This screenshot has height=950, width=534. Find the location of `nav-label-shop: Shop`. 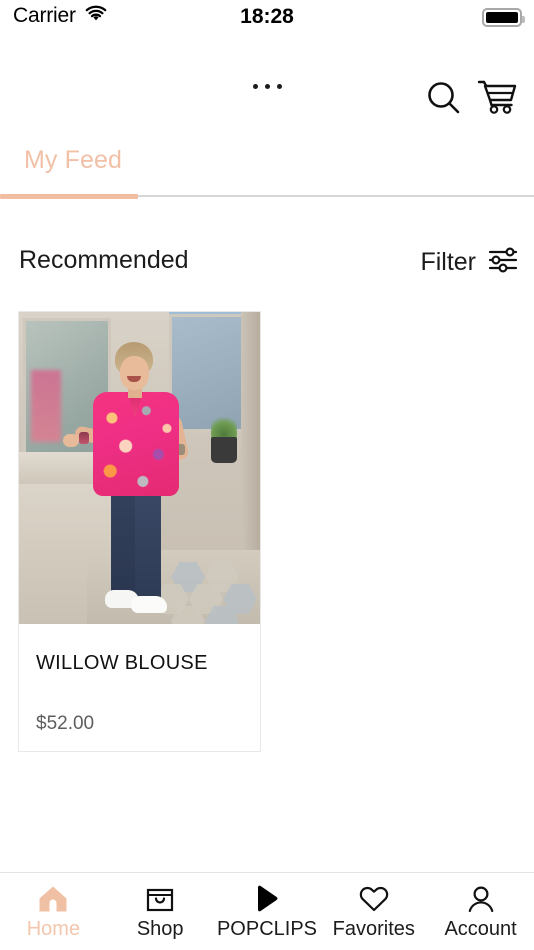

nav-label-shop: Shop is located at coordinates (160, 929).